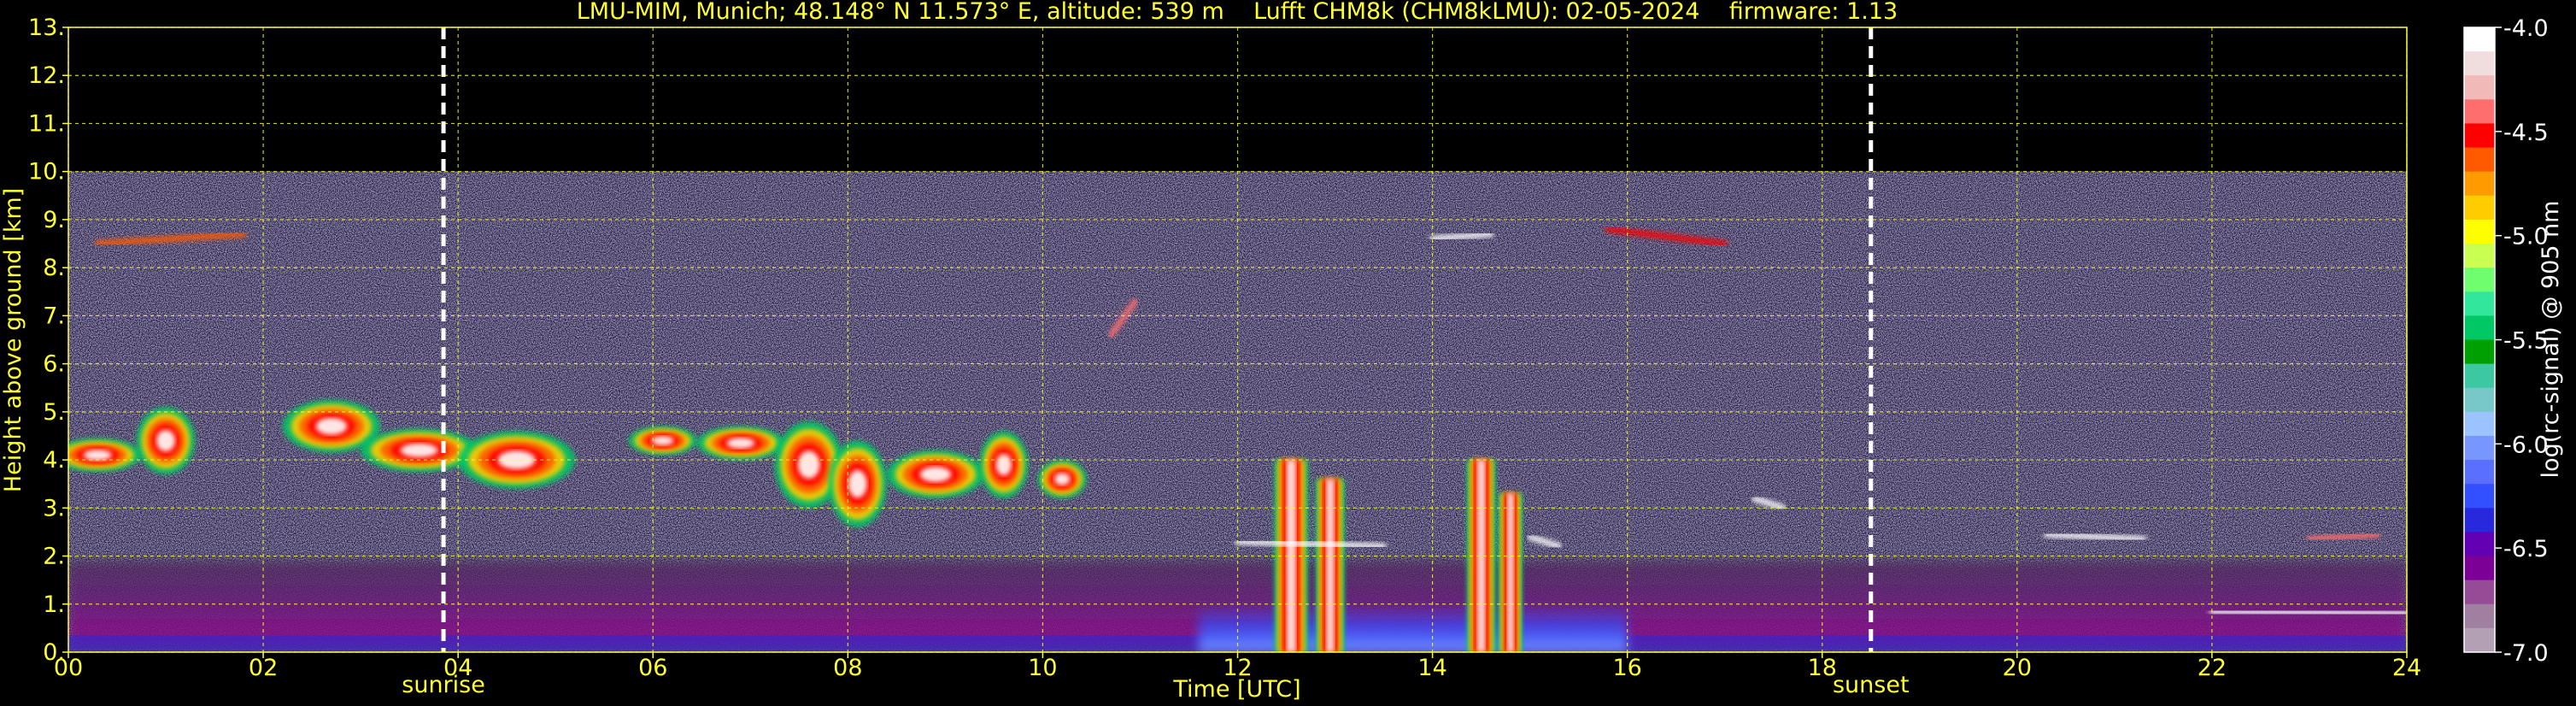  What do you see at coordinates (1042, 668) in the screenshot?
I see `x-tick-label: 10` at bounding box center [1042, 668].